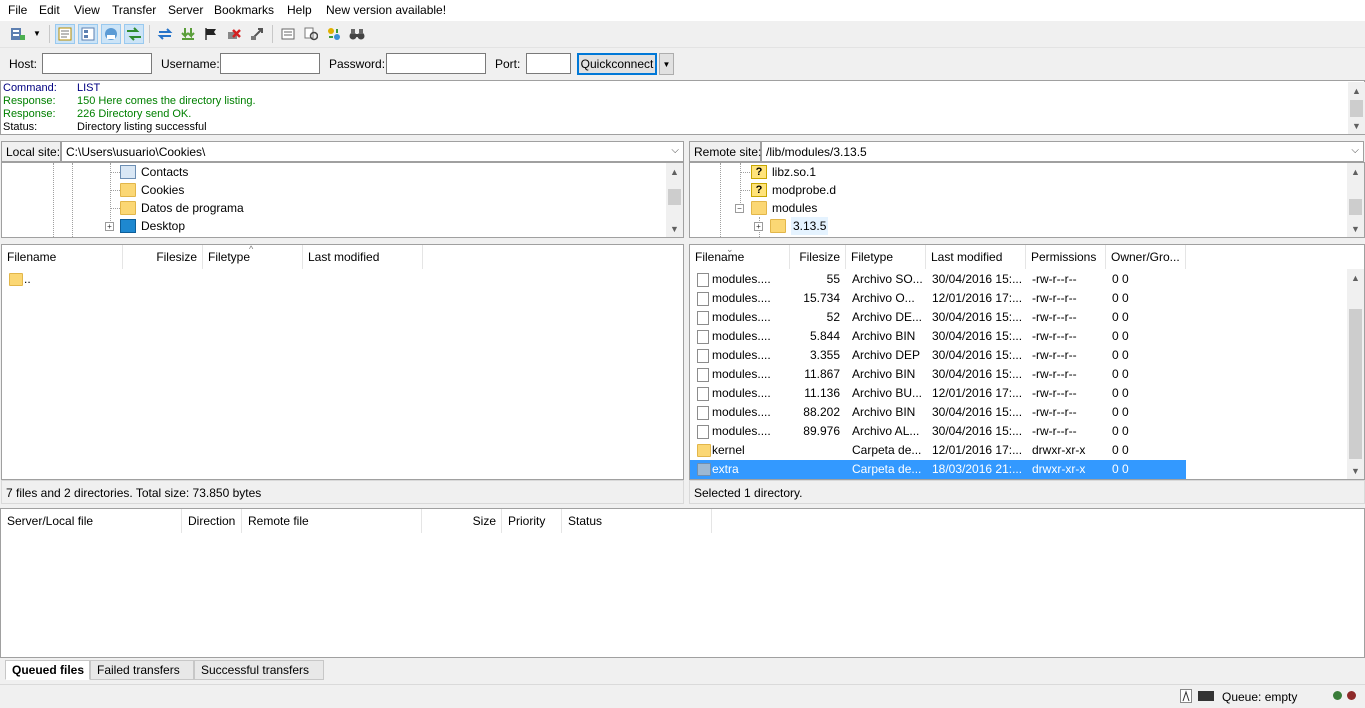  Describe the element at coordinates (1066, 257) in the screenshot. I see `column-permissions: Permissions` at that location.